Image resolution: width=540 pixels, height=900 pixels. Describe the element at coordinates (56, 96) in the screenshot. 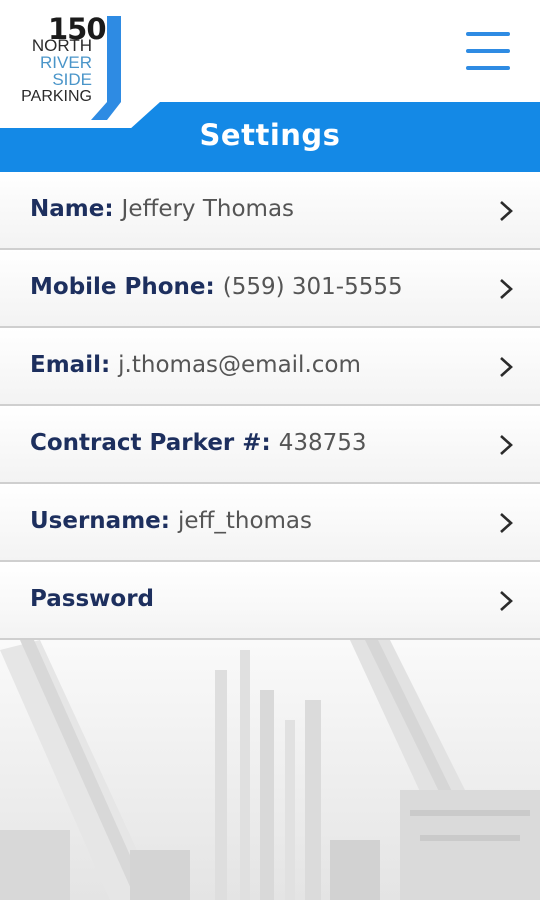

I see `logo-line-parking: PARKING` at that location.